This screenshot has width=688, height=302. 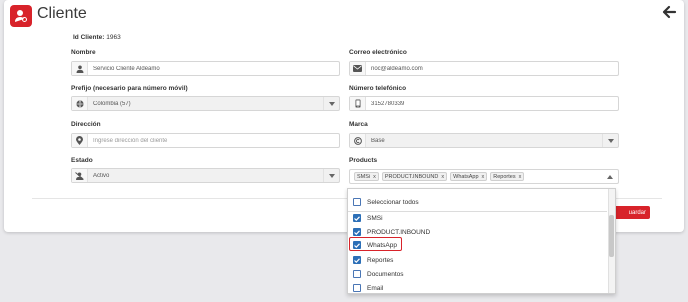 I want to click on estado-value: Activo, so click(x=101, y=175).